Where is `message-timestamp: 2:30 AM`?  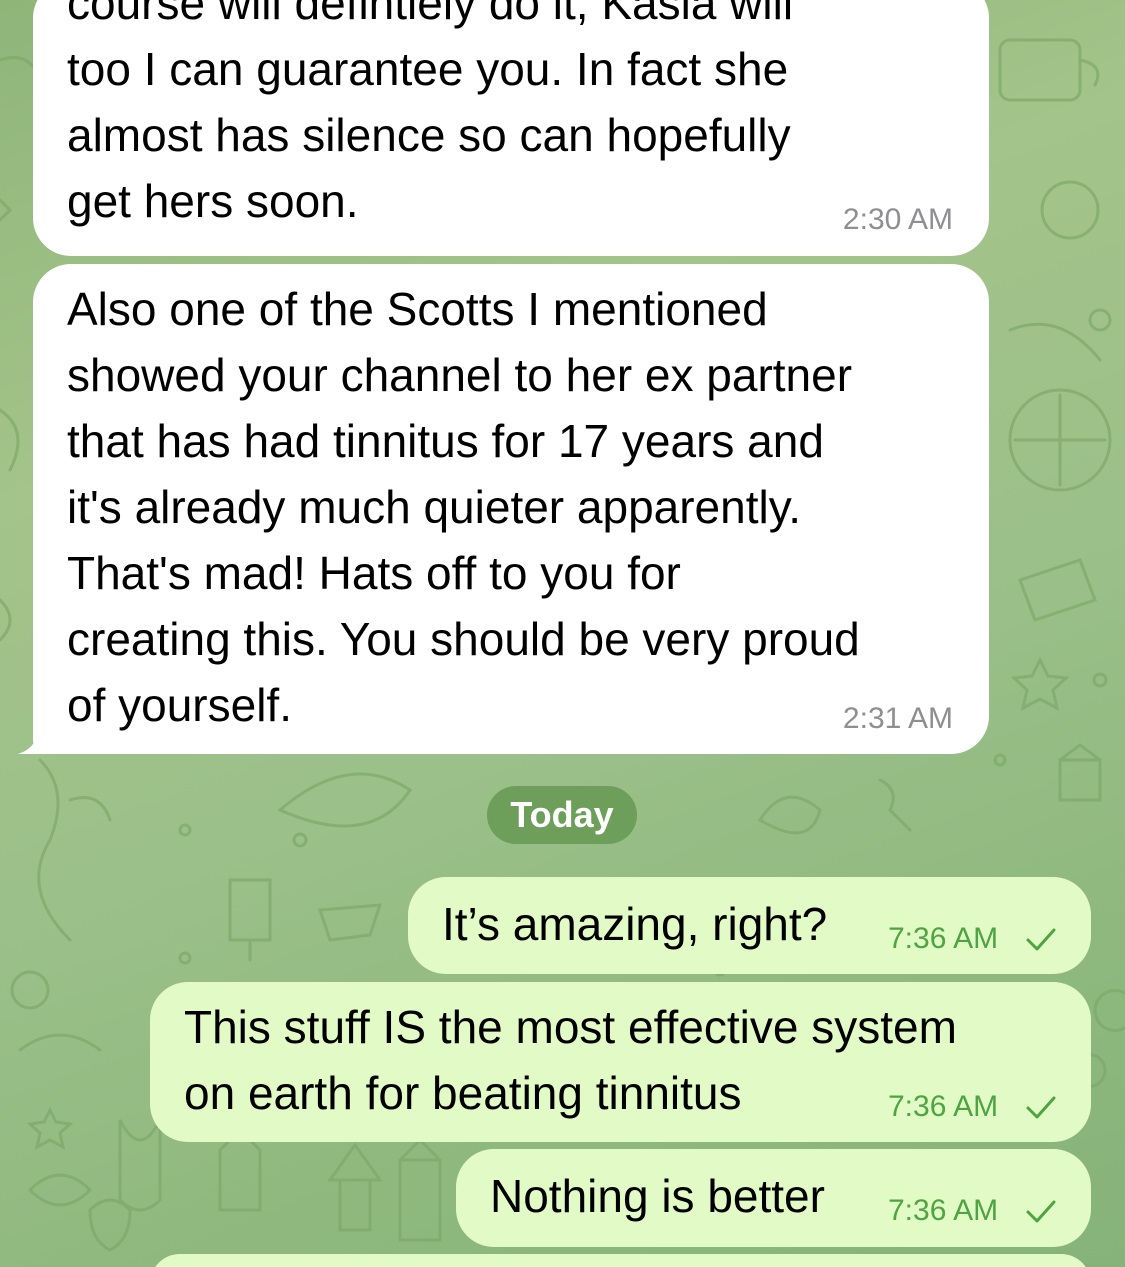
message-timestamp: 2:30 AM is located at coordinates (897, 219).